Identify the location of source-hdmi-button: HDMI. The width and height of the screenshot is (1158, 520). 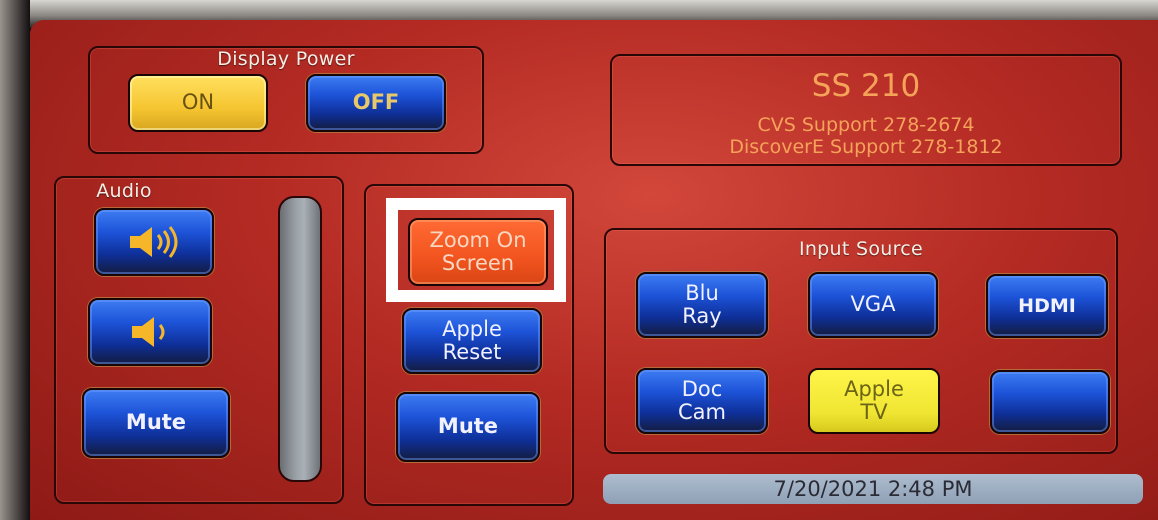
(1047, 306).